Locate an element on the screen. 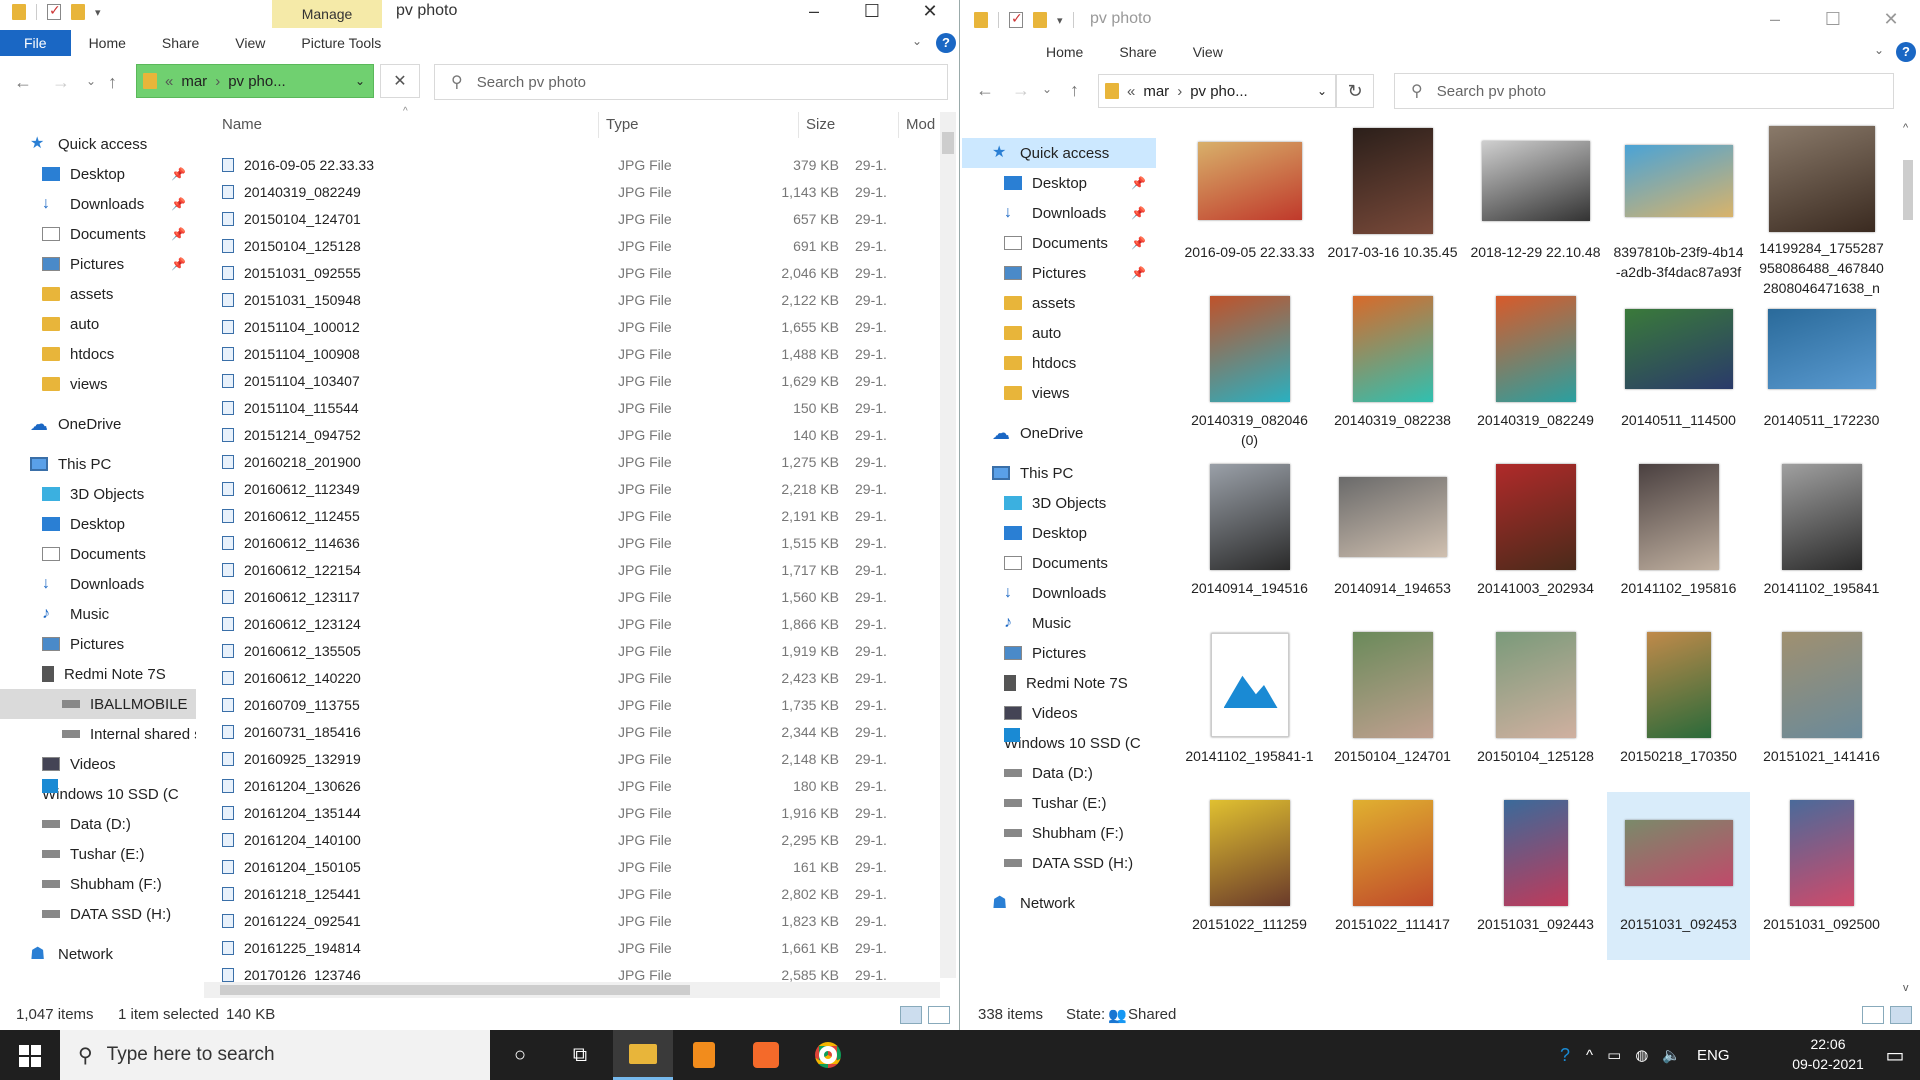  tab-picture-tools: Picture Tools is located at coordinates (341, 43).